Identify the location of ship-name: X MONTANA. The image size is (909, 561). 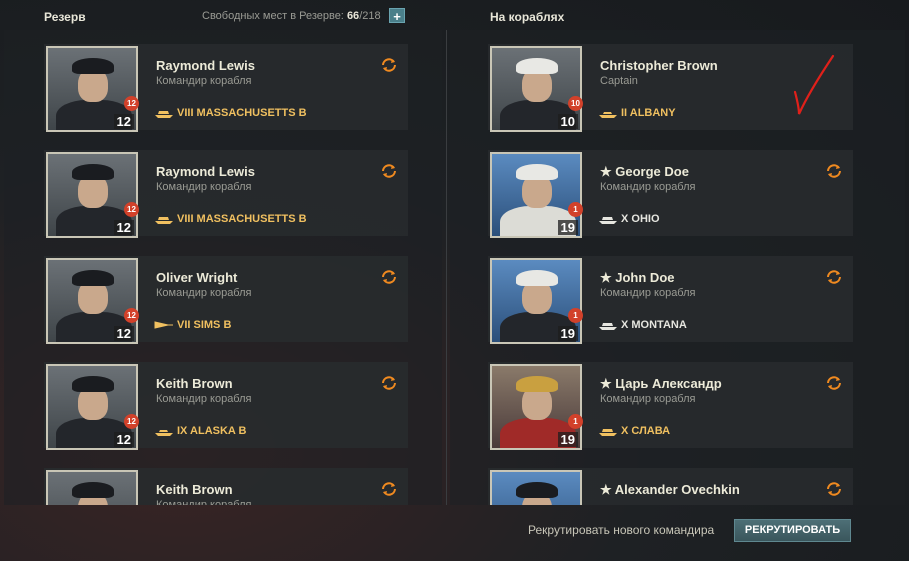
(654, 324).